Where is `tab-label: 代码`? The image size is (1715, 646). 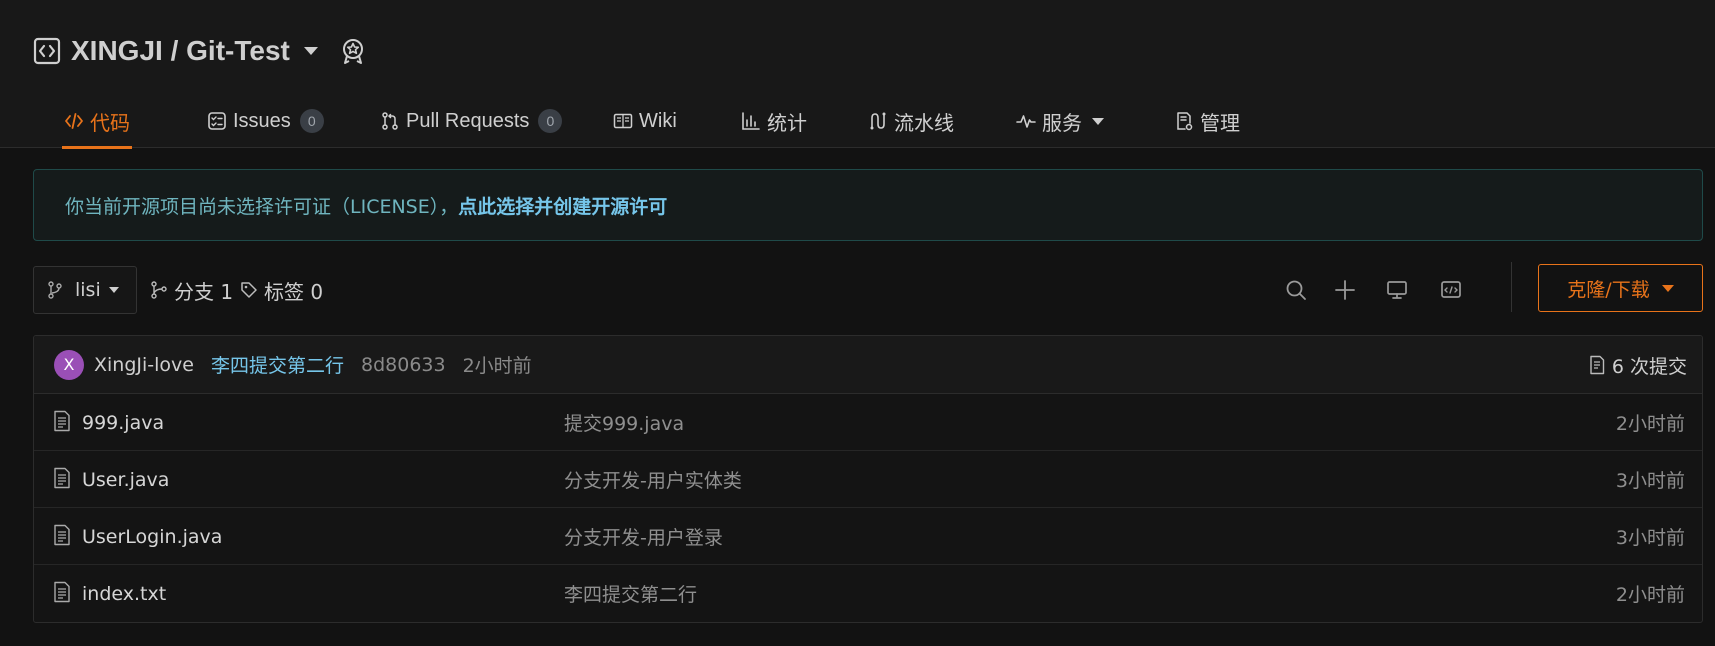 tab-label: 代码 is located at coordinates (110, 123).